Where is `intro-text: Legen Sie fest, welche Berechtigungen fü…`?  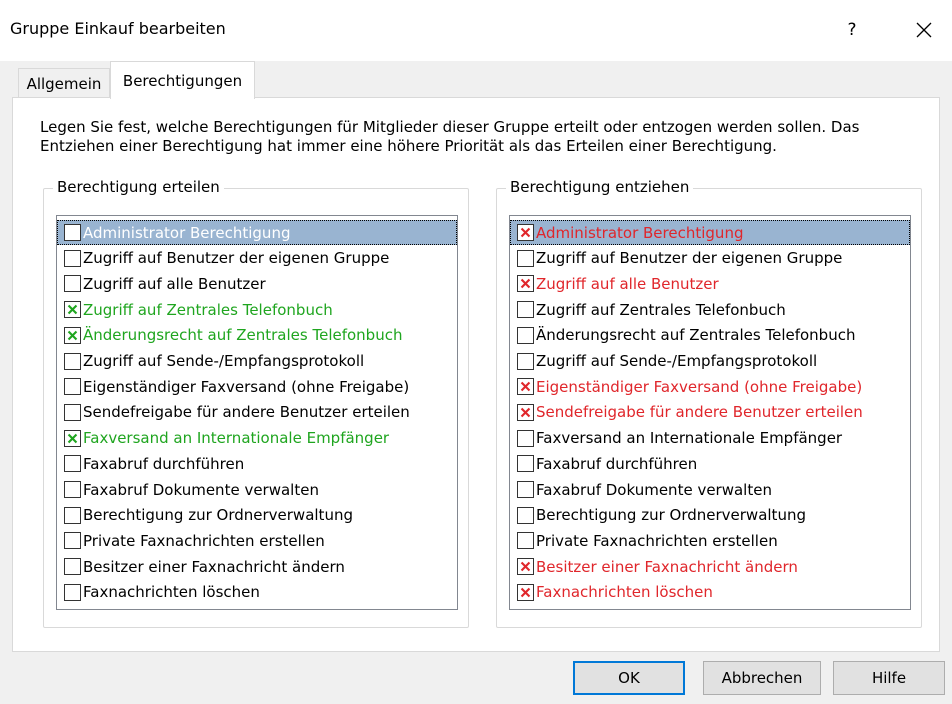 intro-text: Legen Sie fest, welche Berechtigungen fü… is located at coordinates (480, 137).